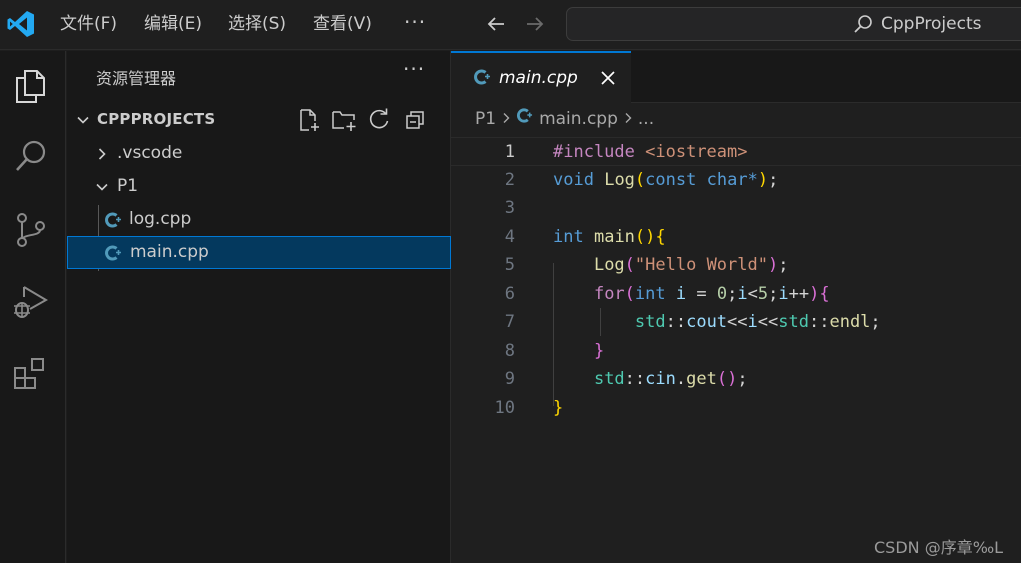 This screenshot has height=563, width=1021. I want to click on code-token: #include, so click(594, 152).